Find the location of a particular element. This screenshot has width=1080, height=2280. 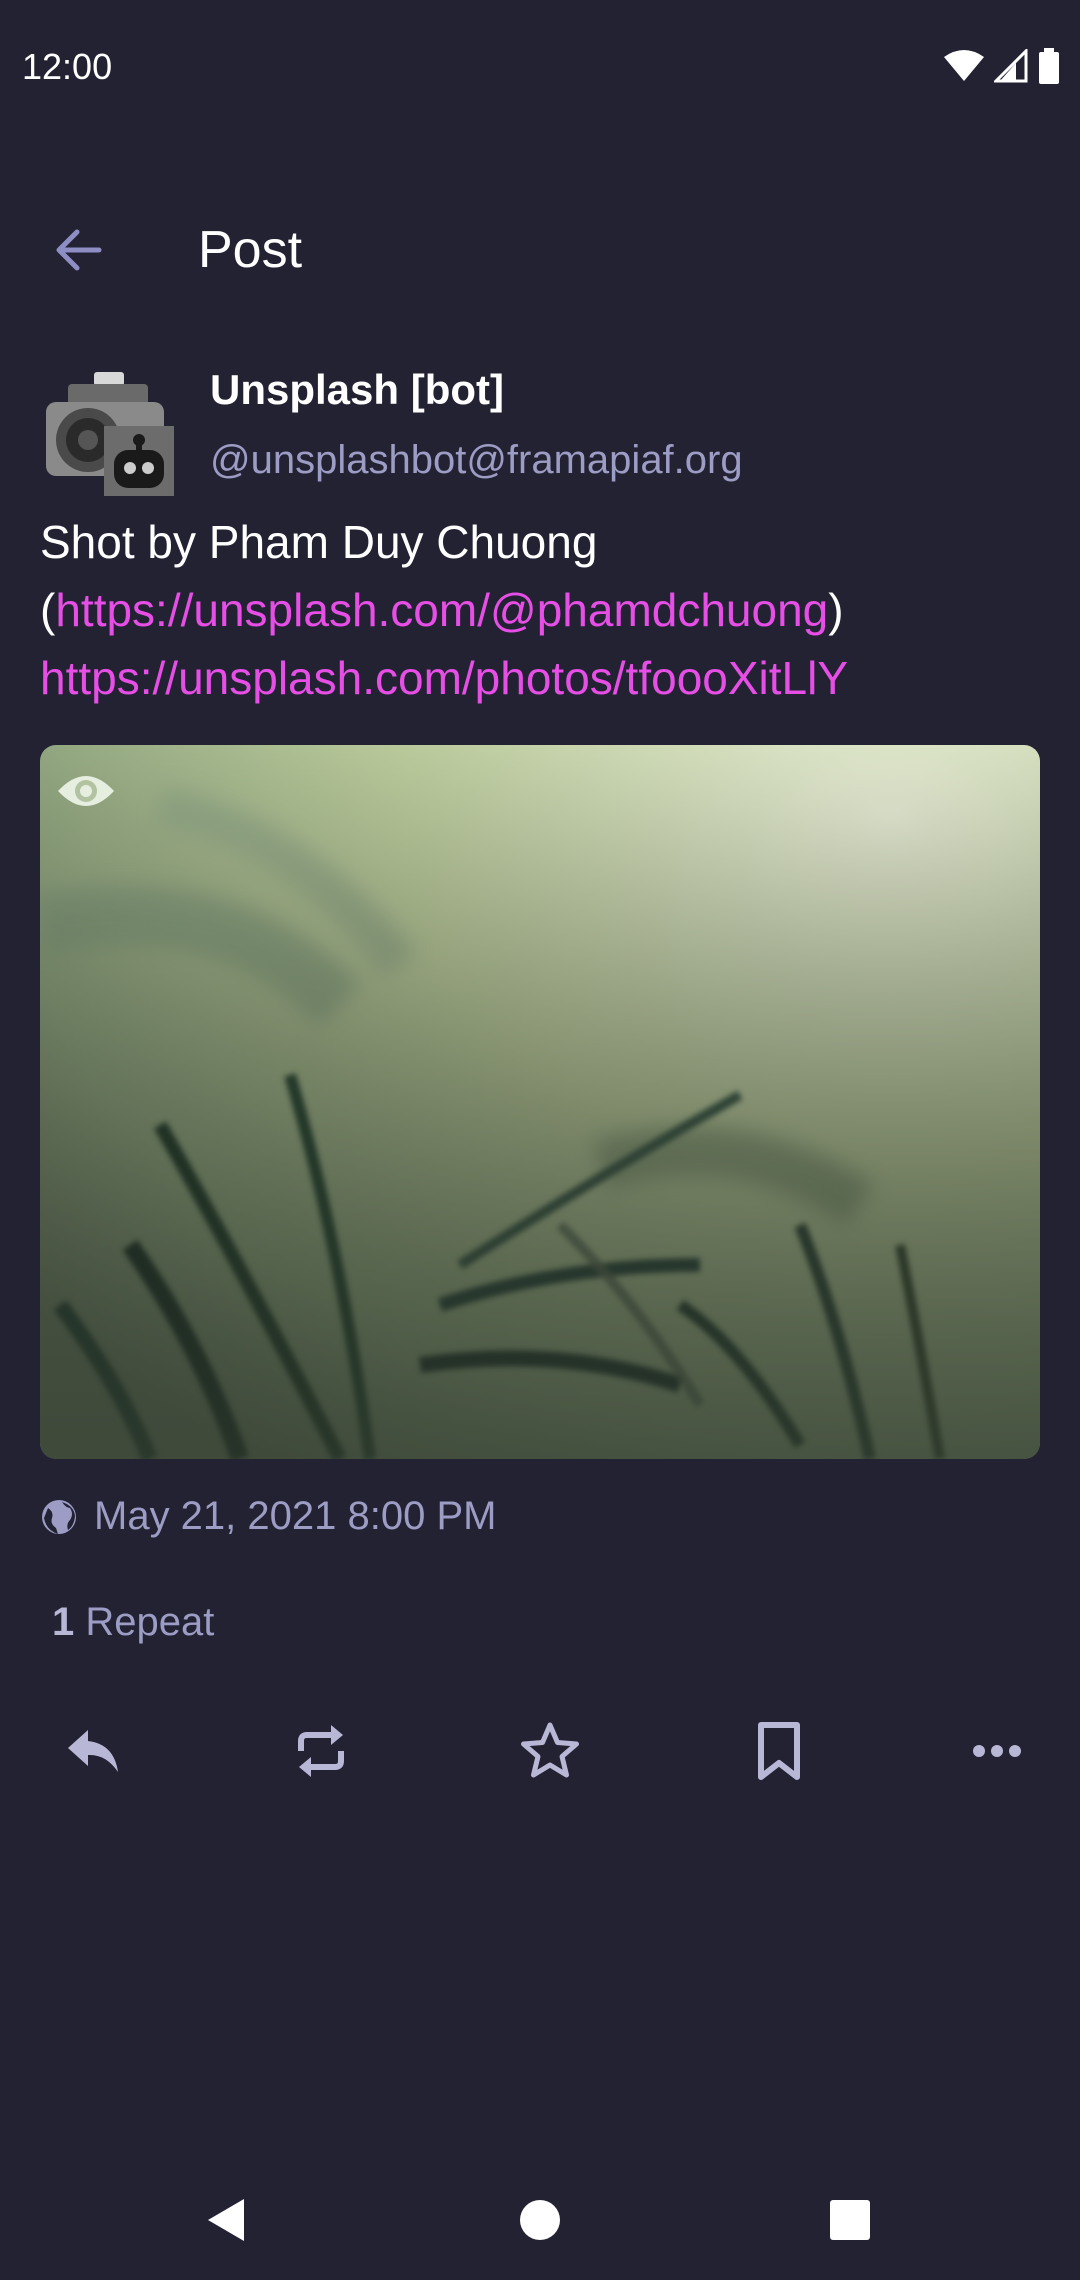

reply-icon is located at coordinates (93, 1751).